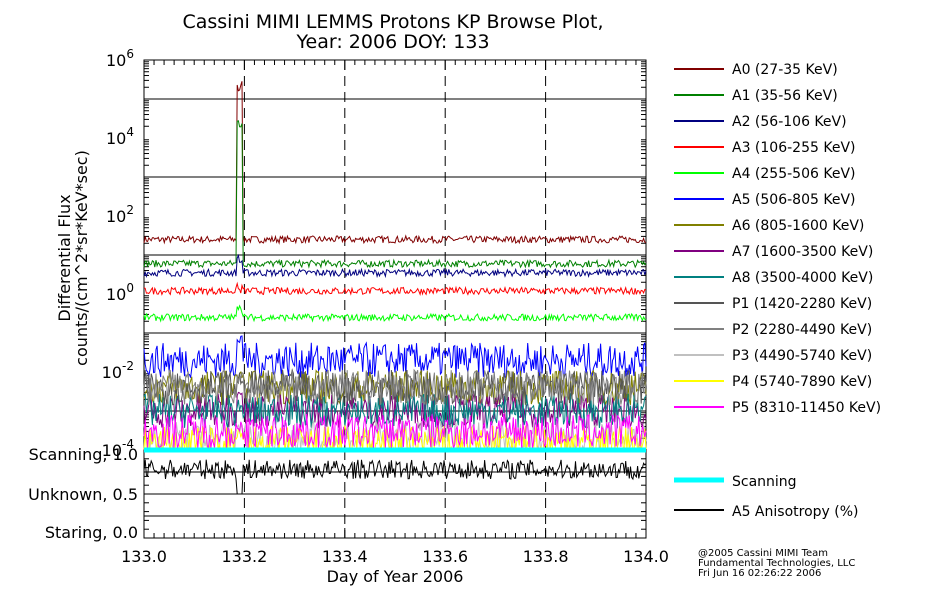 This screenshot has height=600, width=950. What do you see at coordinates (802, 330) in the screenshot?
I see `legend-label-10: P2 (2280-4490 KeV)` at bounding box center [802, 330].